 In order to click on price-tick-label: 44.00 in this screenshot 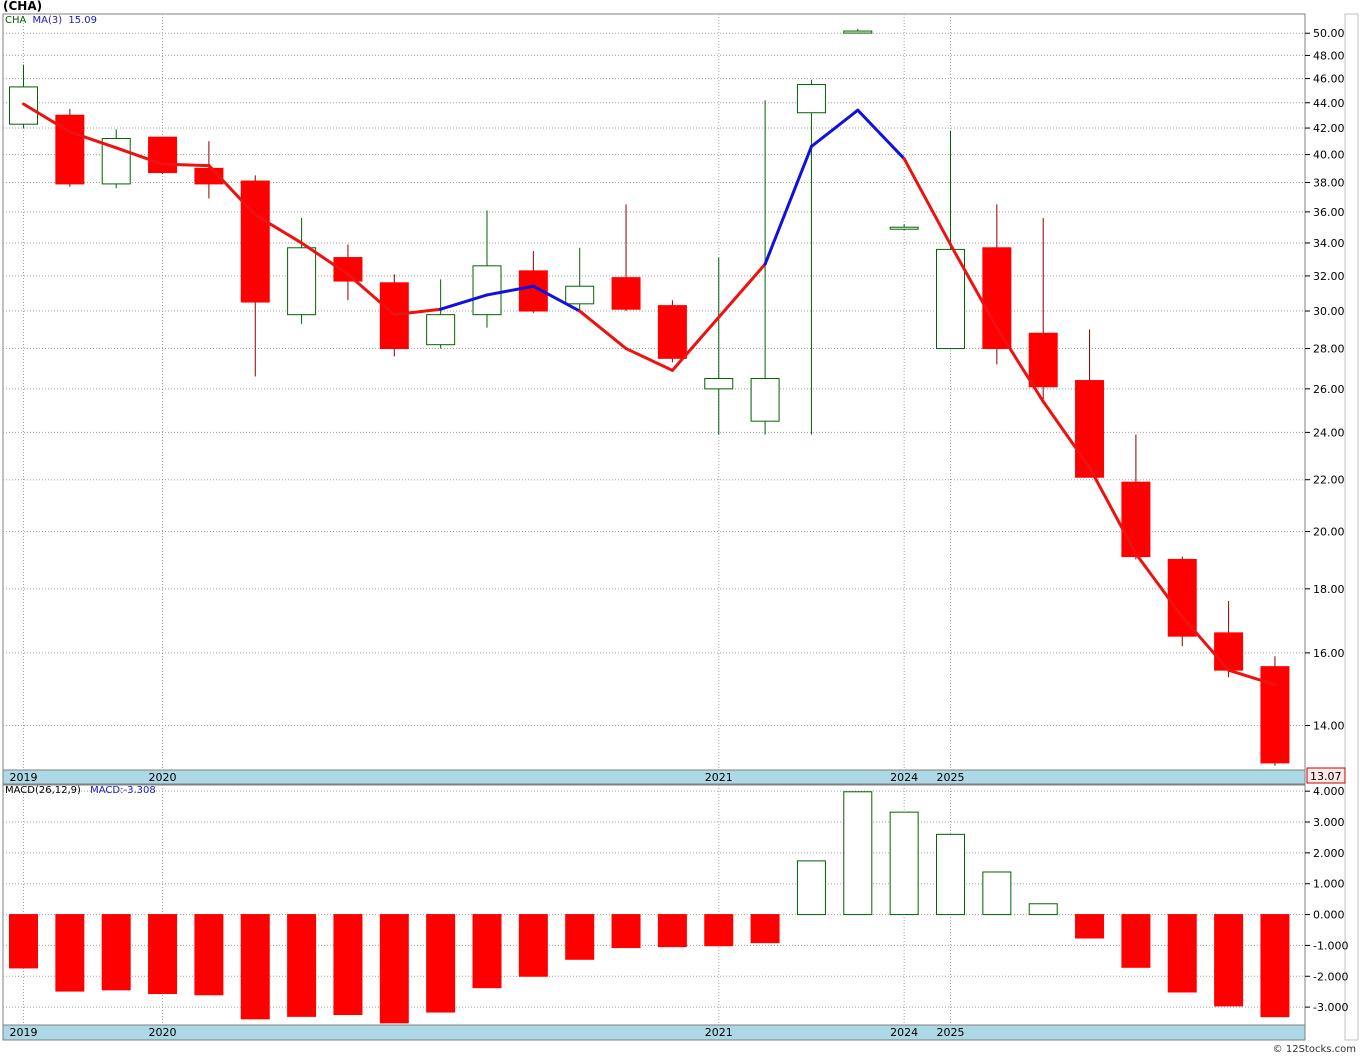, I will do `click(1329, 103)`.